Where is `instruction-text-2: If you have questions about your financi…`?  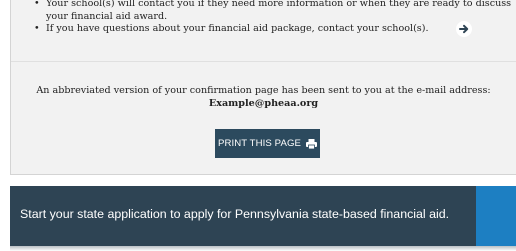 instruction-text-2: If you have questions about your financi… is located at coordinates (237, 29).